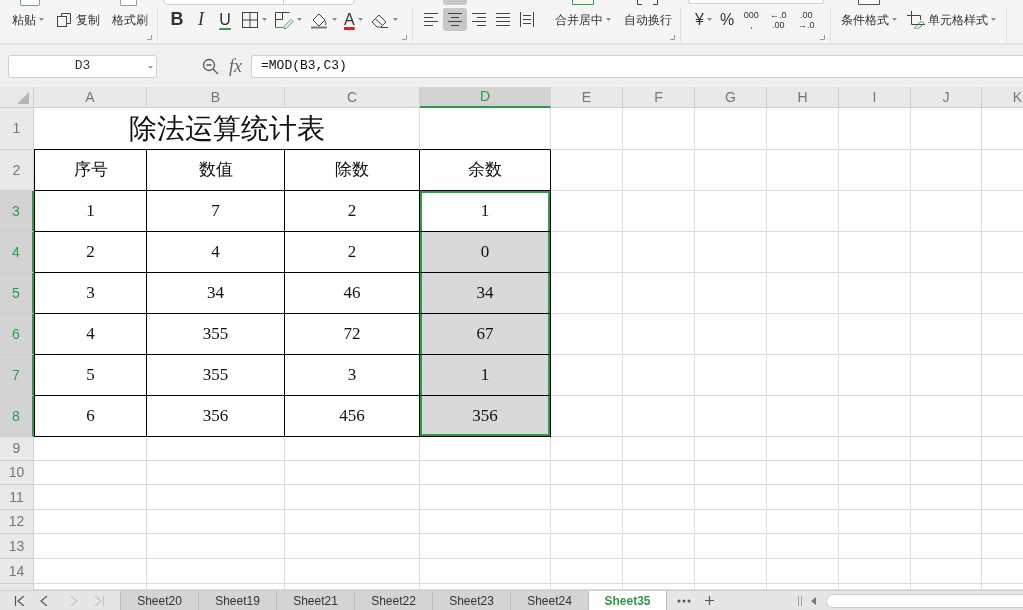 Image resolution: width=1023 pixels, height=610 pixels. Describe the element at coordinates (648, 19) in the screenshot. I see `wrap-text-button: 自动换行` at that location.